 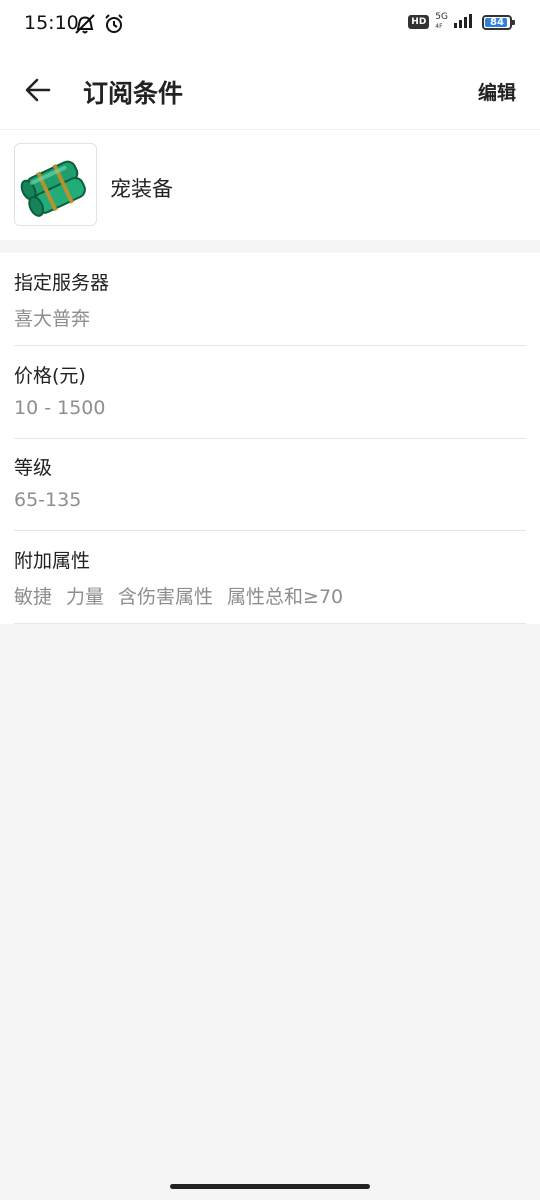 What do you see at coordinates (85, 26) in the screenshot?
I see `mute-icon` at bounding box center [85, 26].